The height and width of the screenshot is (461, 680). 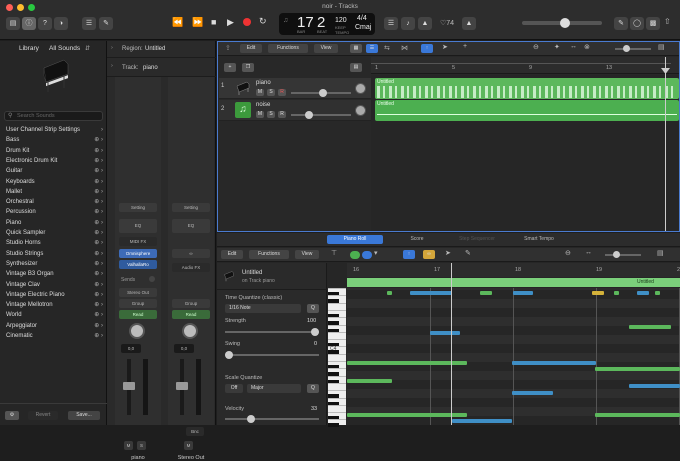 I want to click on output-slot: Stereo Out, so click(x=138, y=292).